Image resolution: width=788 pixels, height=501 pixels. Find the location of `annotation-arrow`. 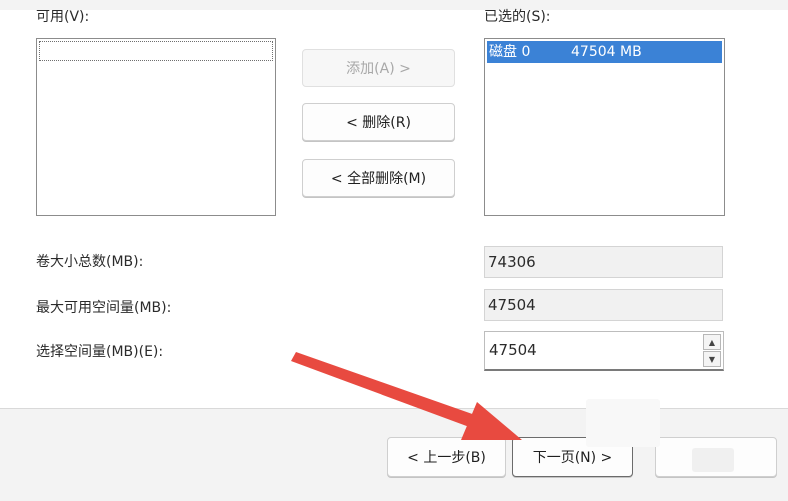

annotation-arrow is located at coordinates (406, 396).